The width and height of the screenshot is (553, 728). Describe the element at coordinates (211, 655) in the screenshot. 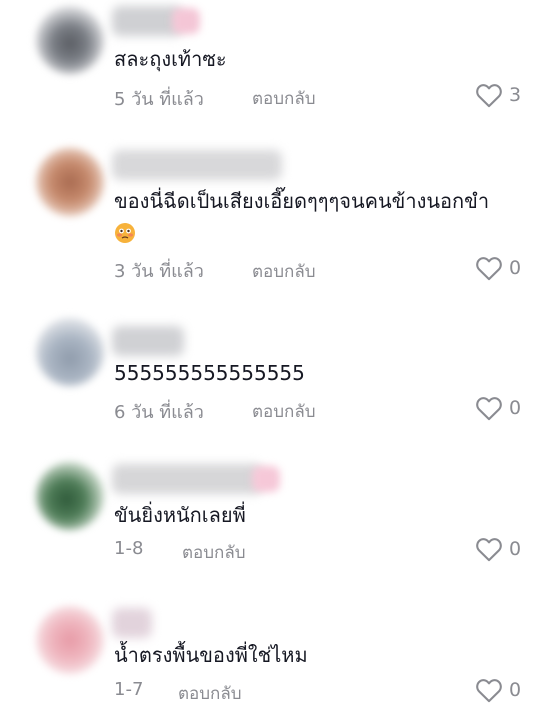

I see `comment-text: น้ำตรงพื้นของพี่ใช่ไหม` at that location.